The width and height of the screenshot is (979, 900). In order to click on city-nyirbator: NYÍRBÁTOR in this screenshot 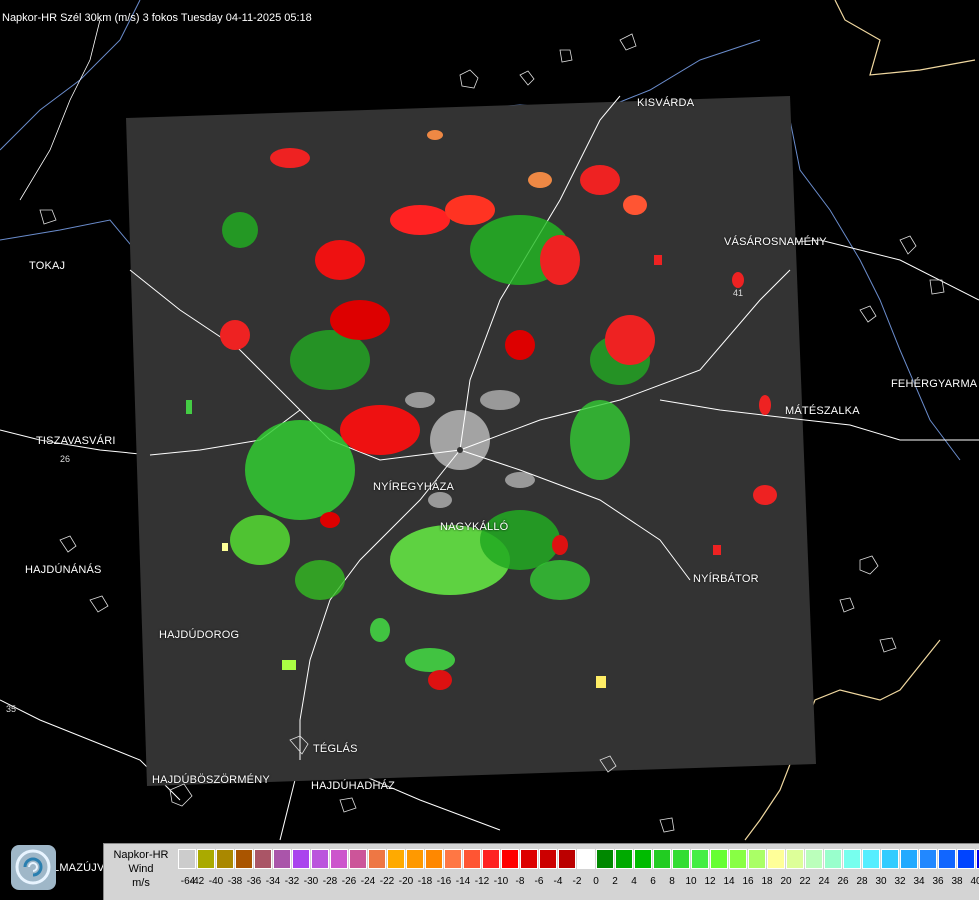, I will do `click(726, 579)`.